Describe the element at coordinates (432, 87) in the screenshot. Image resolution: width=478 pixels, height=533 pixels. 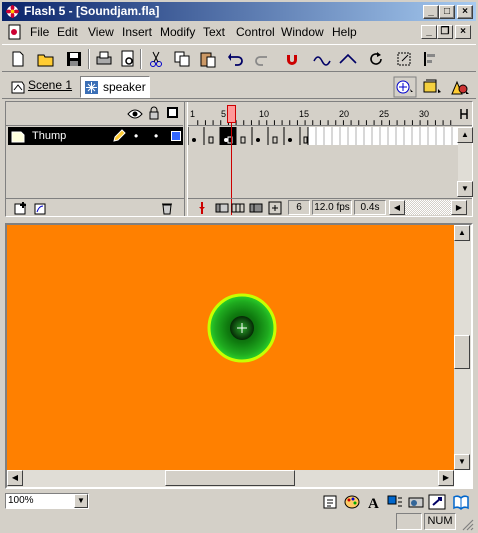
I see `edit-symbols-icon` at that location.